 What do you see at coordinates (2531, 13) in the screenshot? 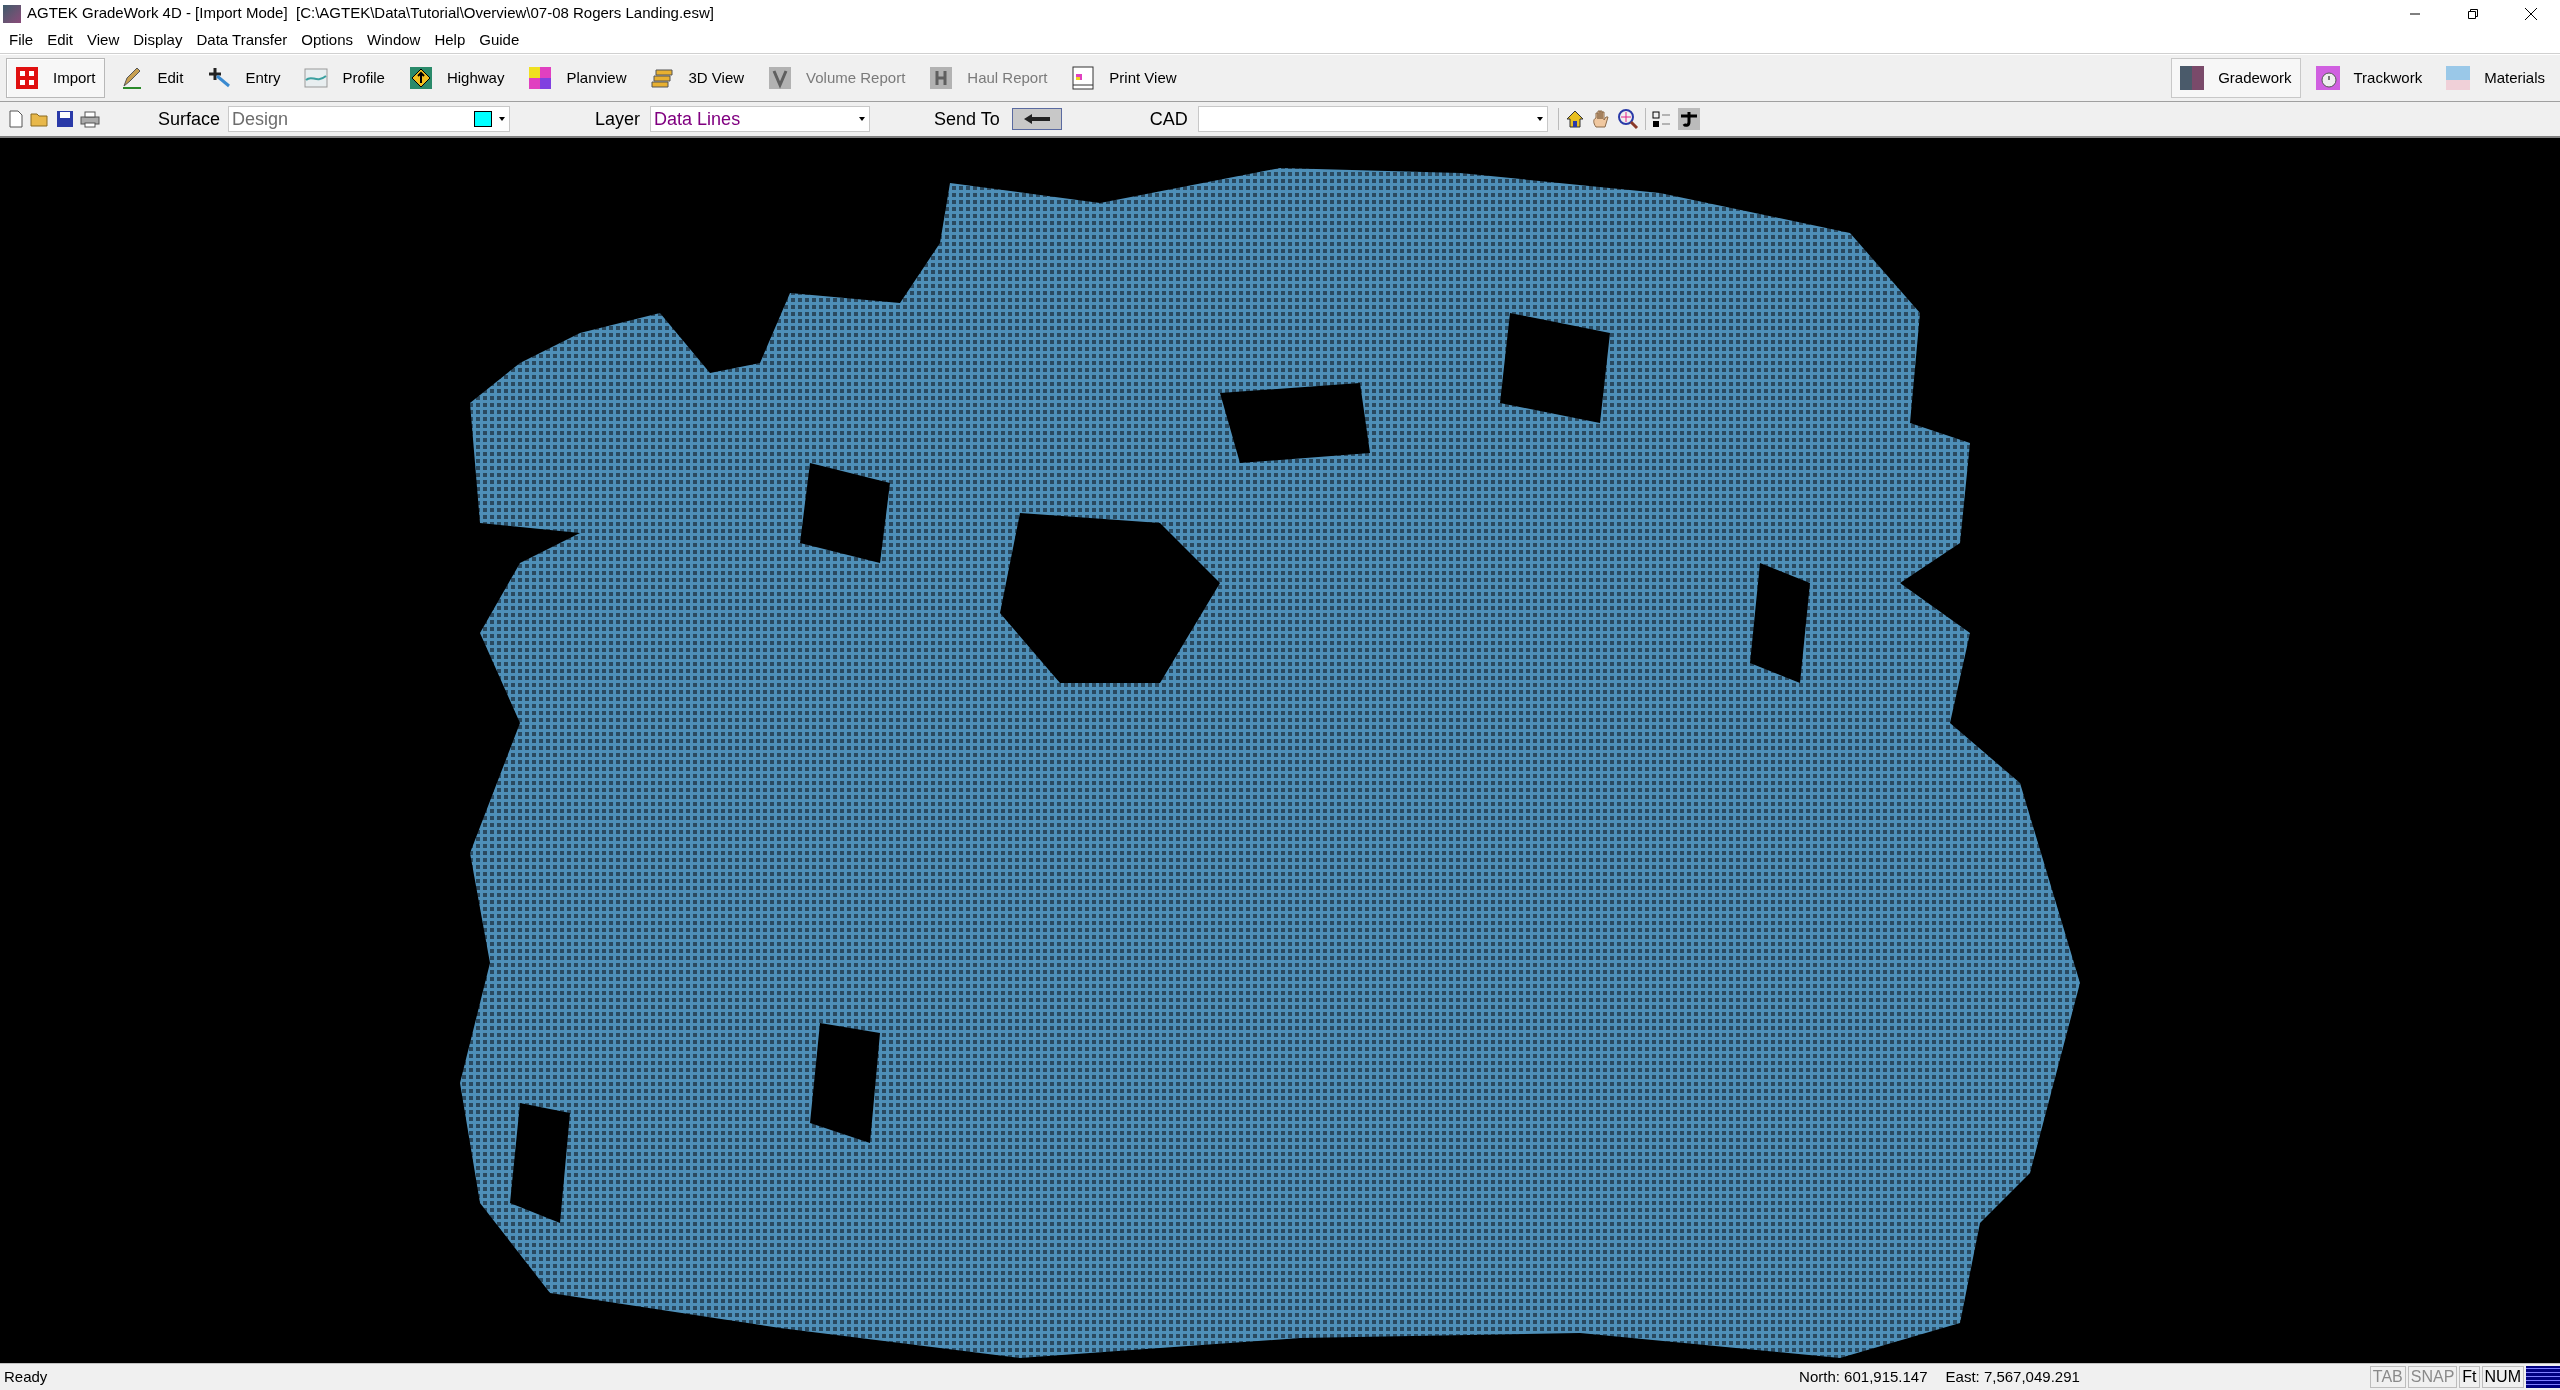
I see `close-icon` at bounding box center [2531, 13].